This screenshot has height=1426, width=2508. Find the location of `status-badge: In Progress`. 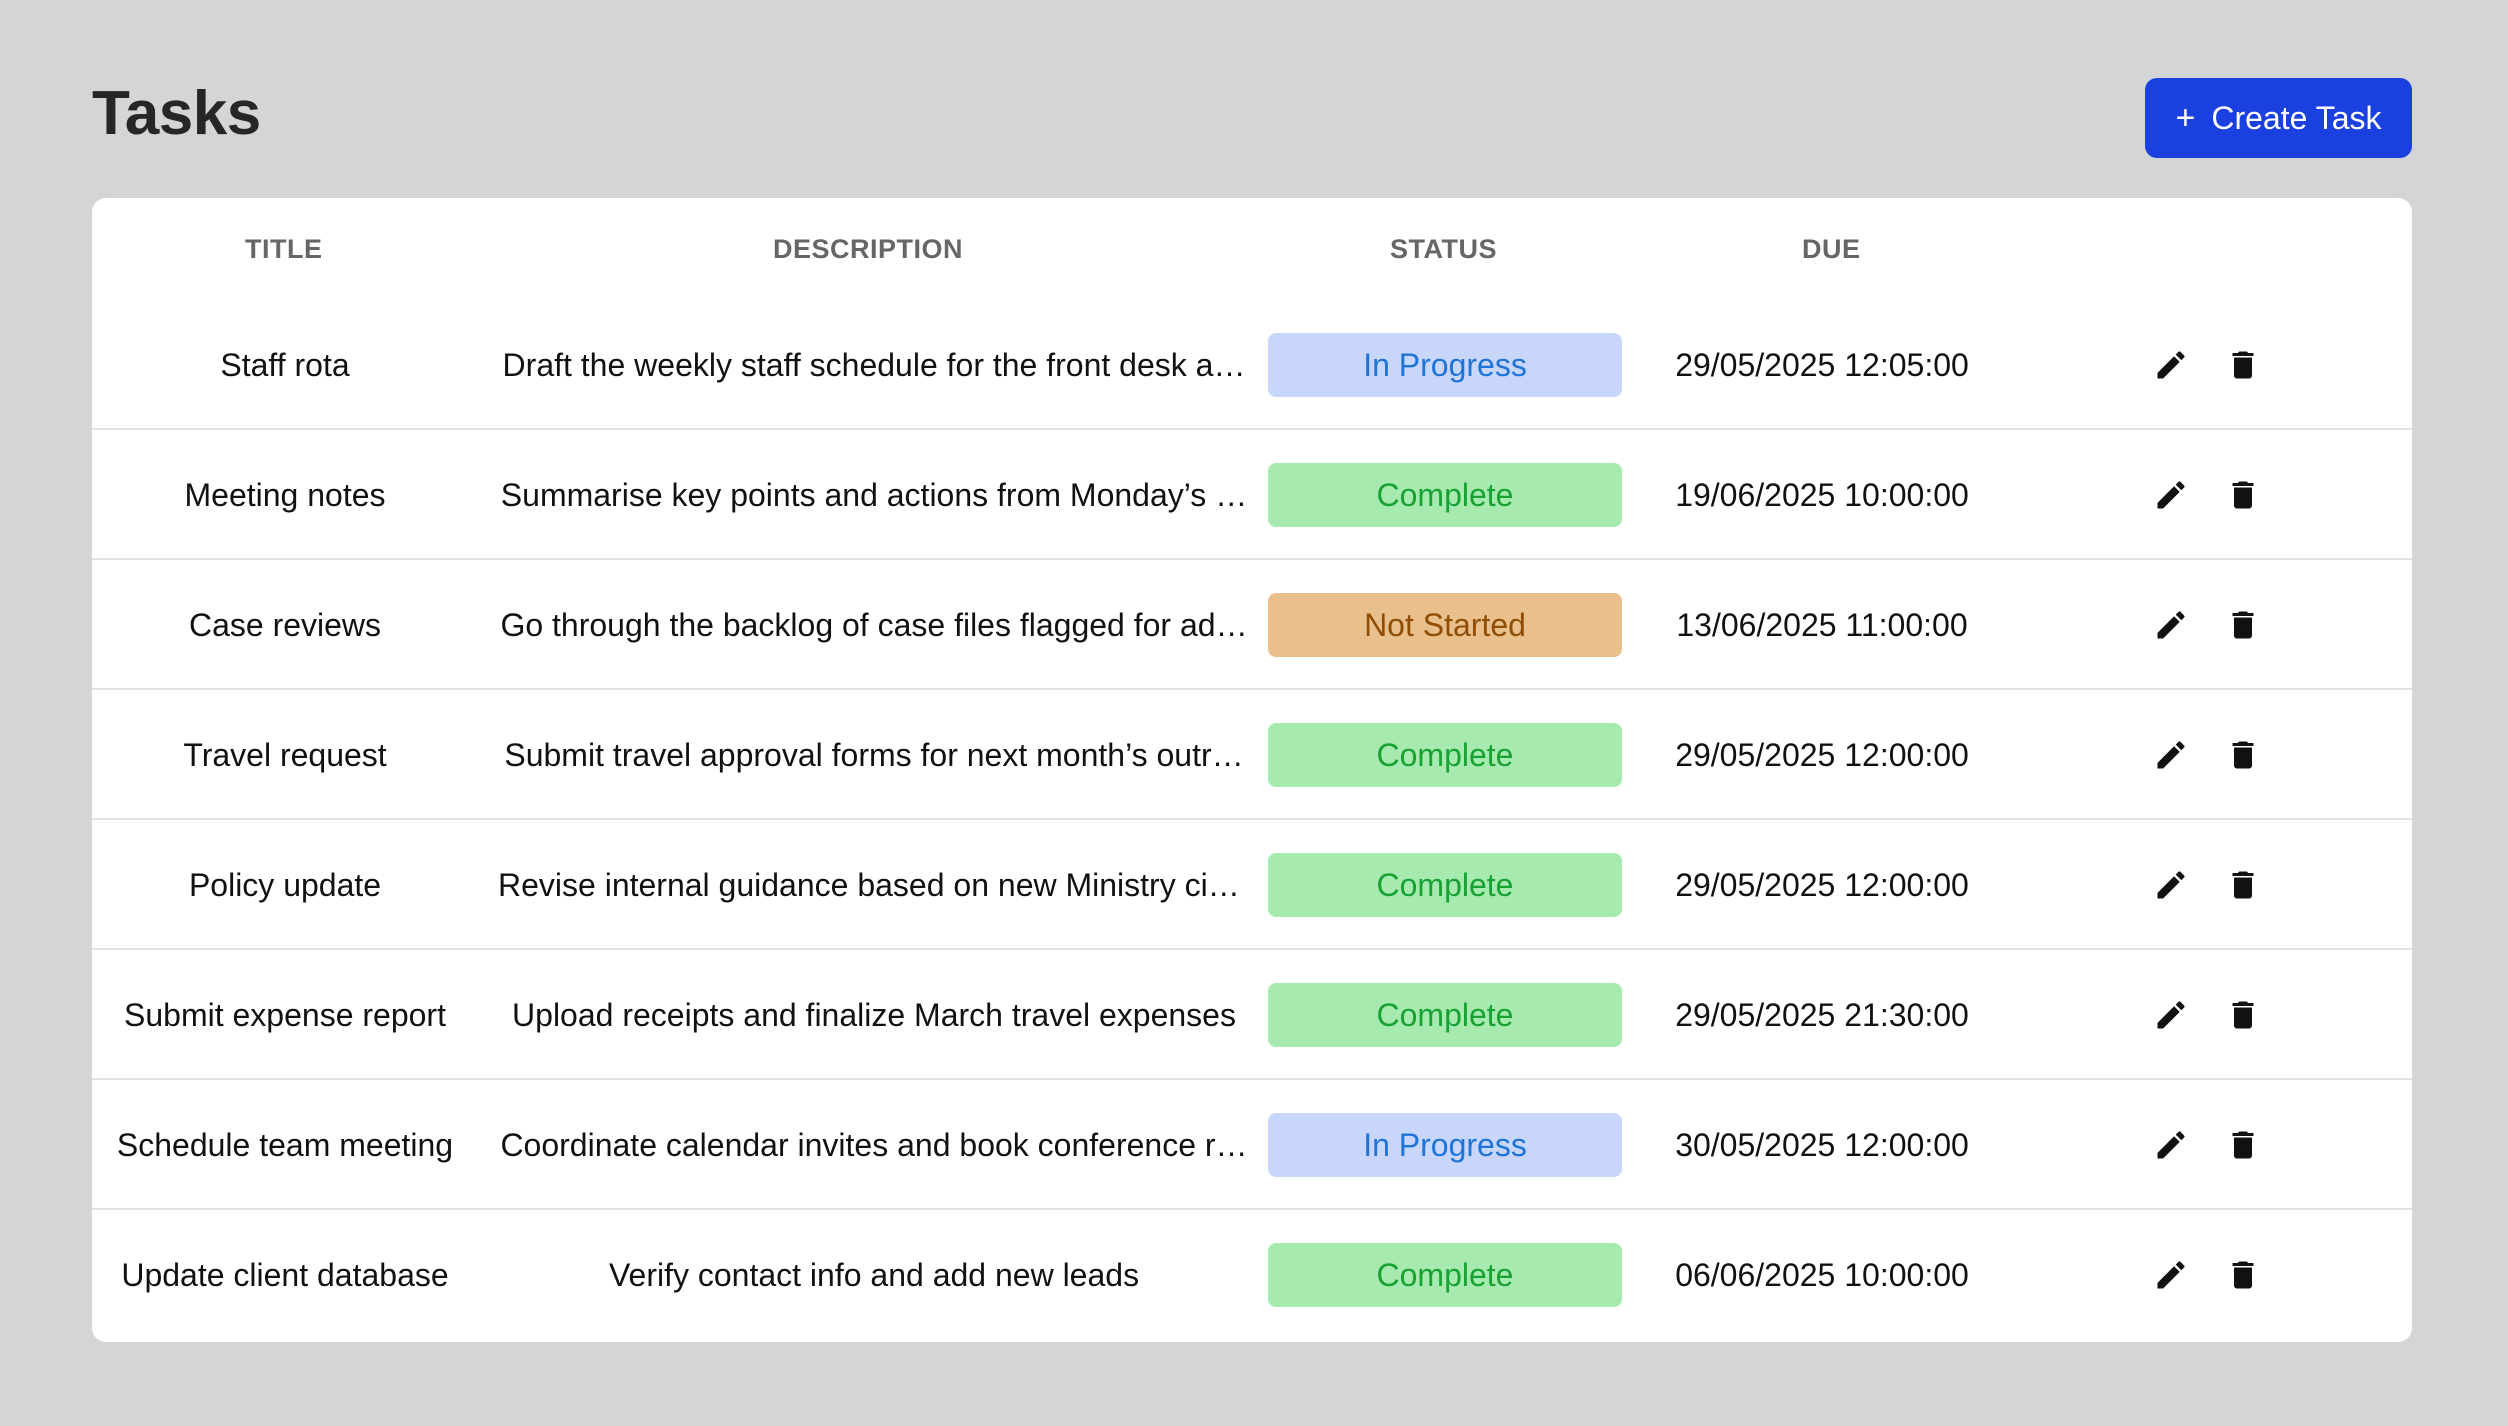

status-badge: In Progress is located at coordinates (1445, 1145).